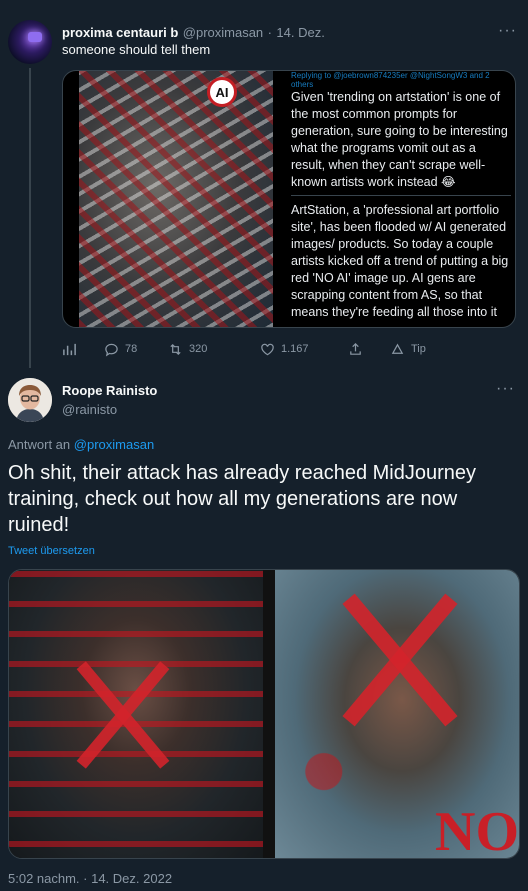 The width and height of the screenshot is (528, 891). I want to click on share-button, so click(369, 349).